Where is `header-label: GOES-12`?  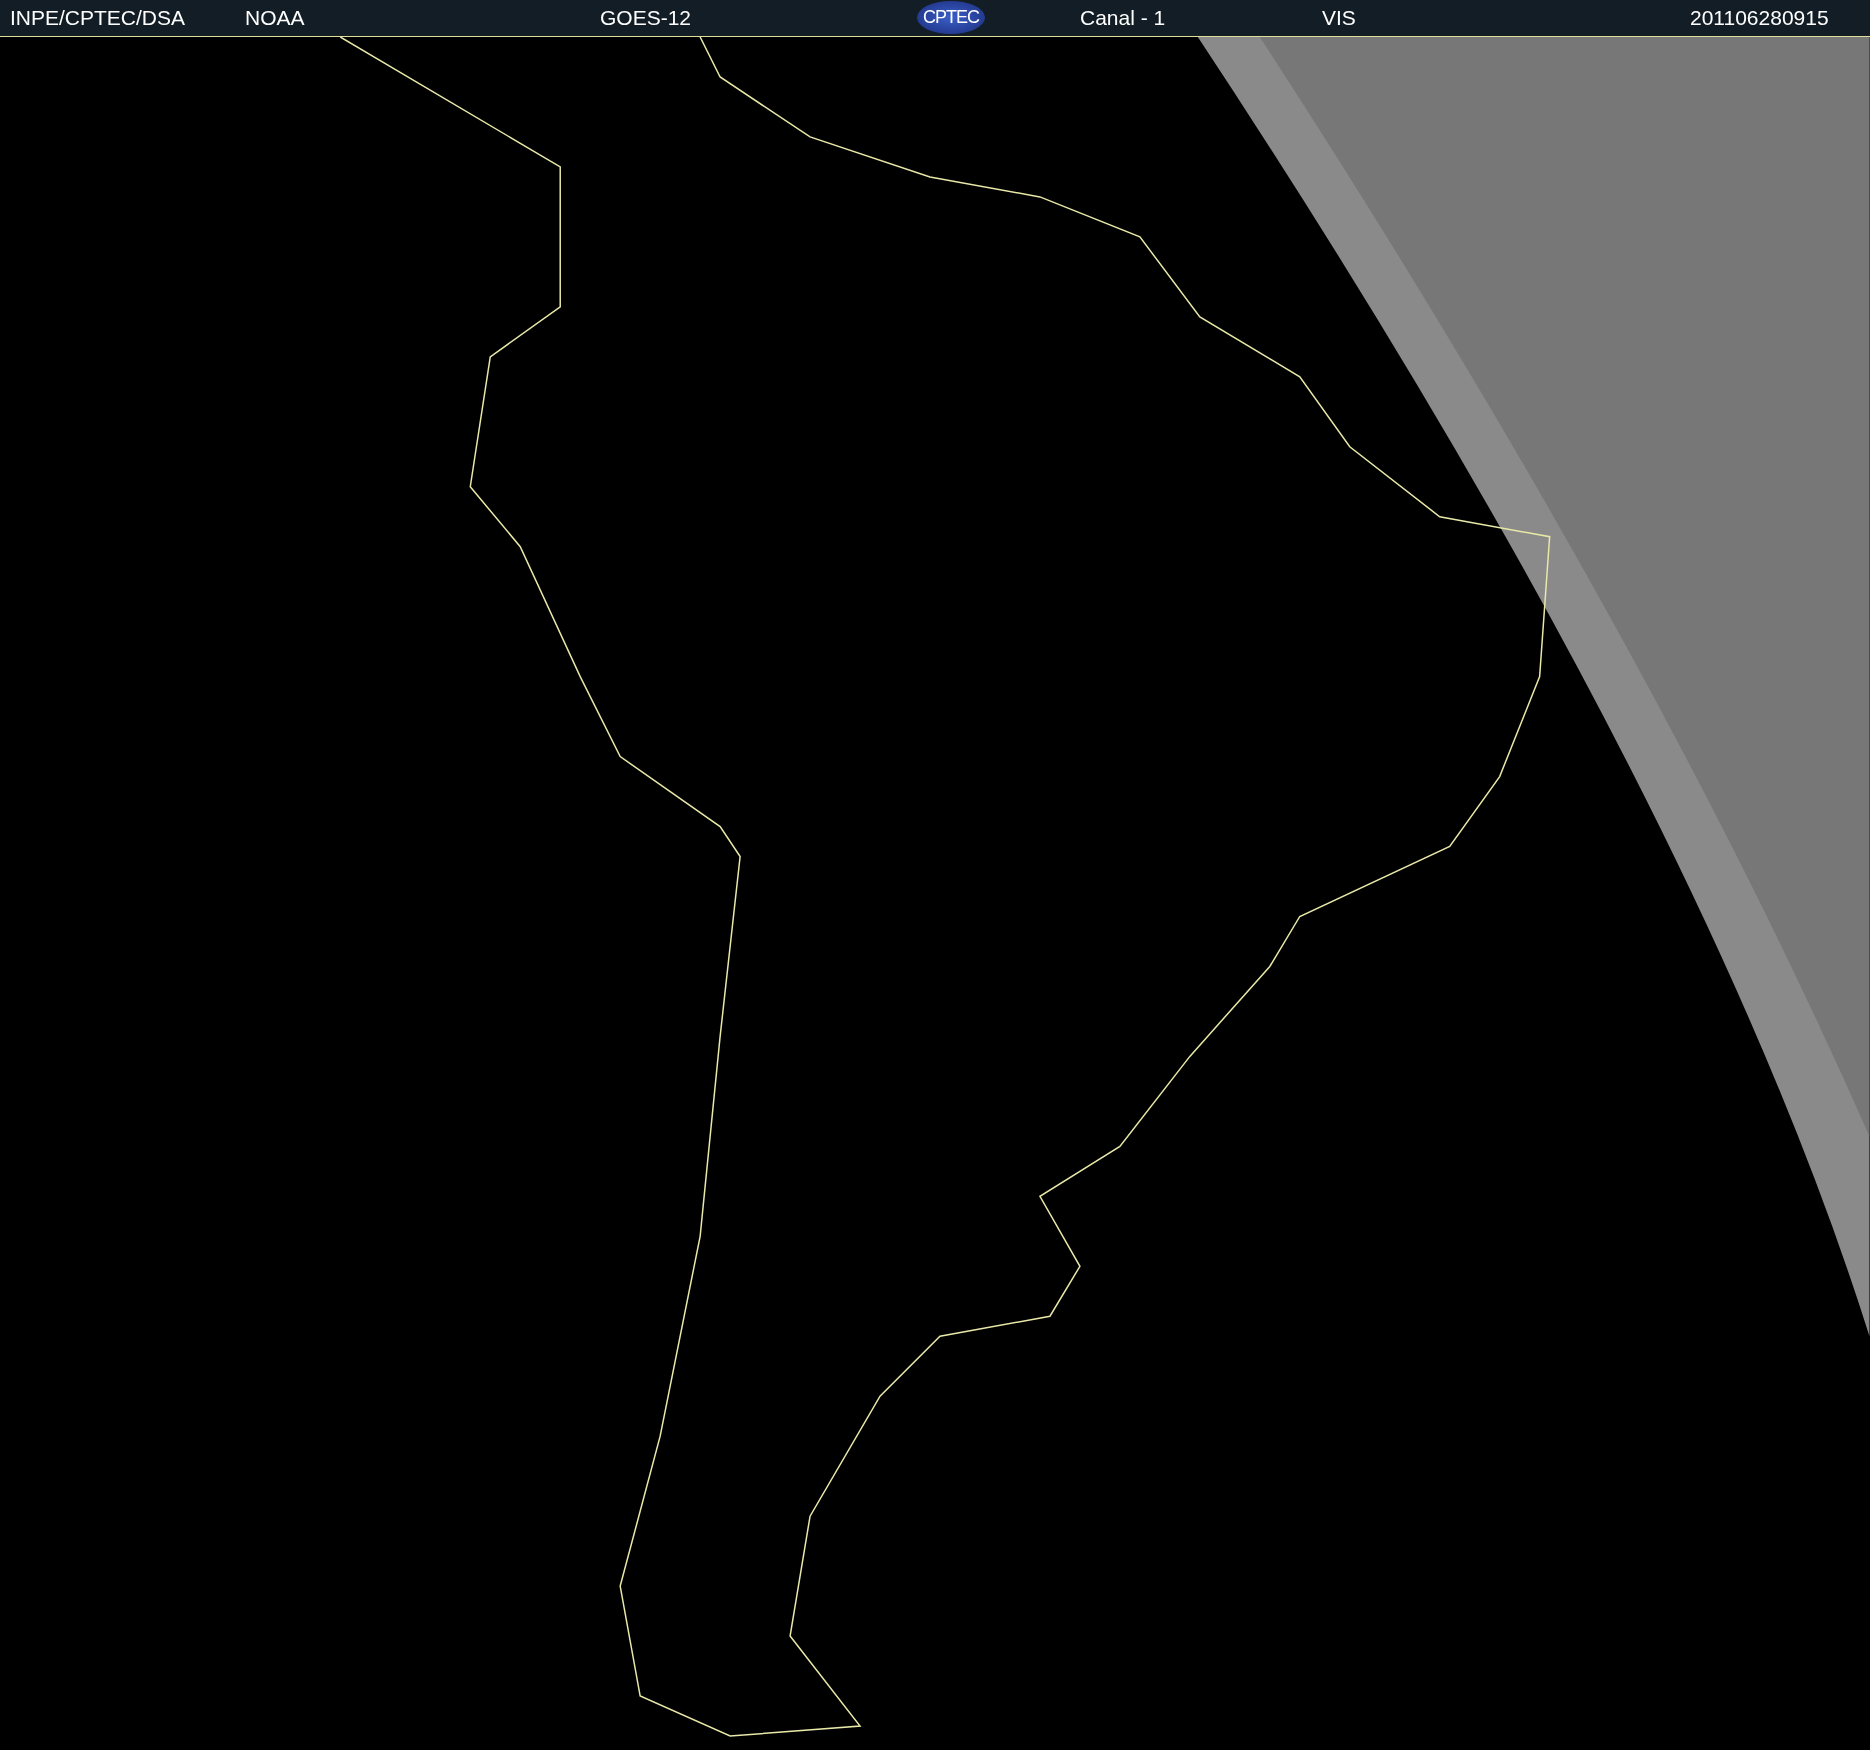
header-label: GOES-12 is located at coordinates (646, 18).